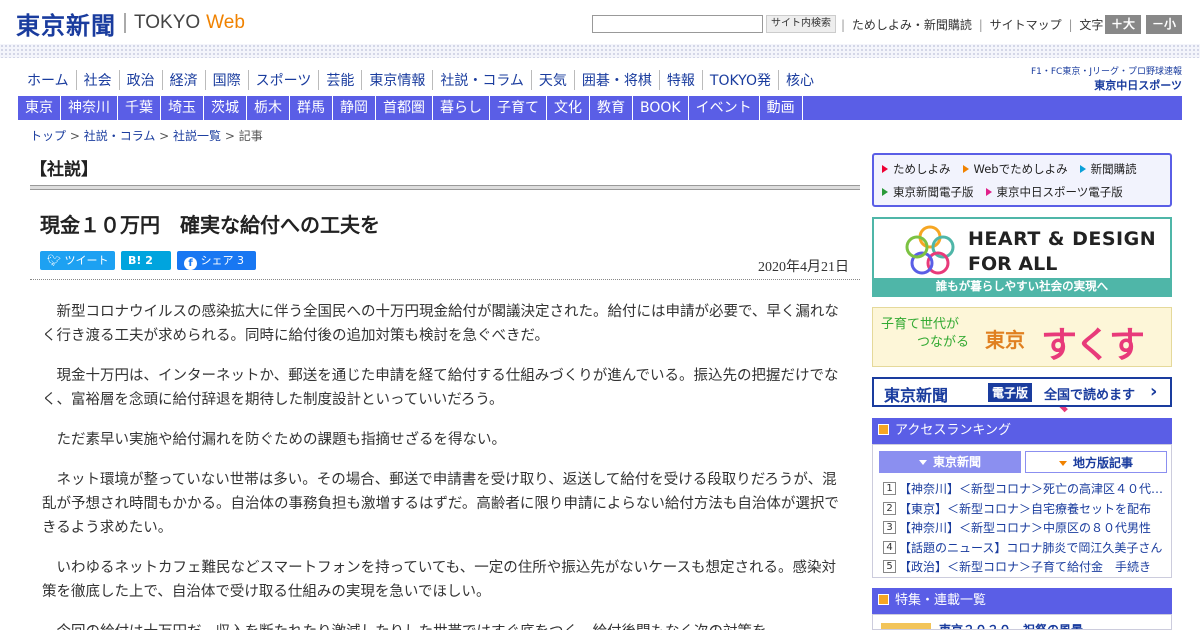 The height and width of the screenshot is (630, 1200). I want to click on region-item-shizuoka: 静岡, so click(354, 108).